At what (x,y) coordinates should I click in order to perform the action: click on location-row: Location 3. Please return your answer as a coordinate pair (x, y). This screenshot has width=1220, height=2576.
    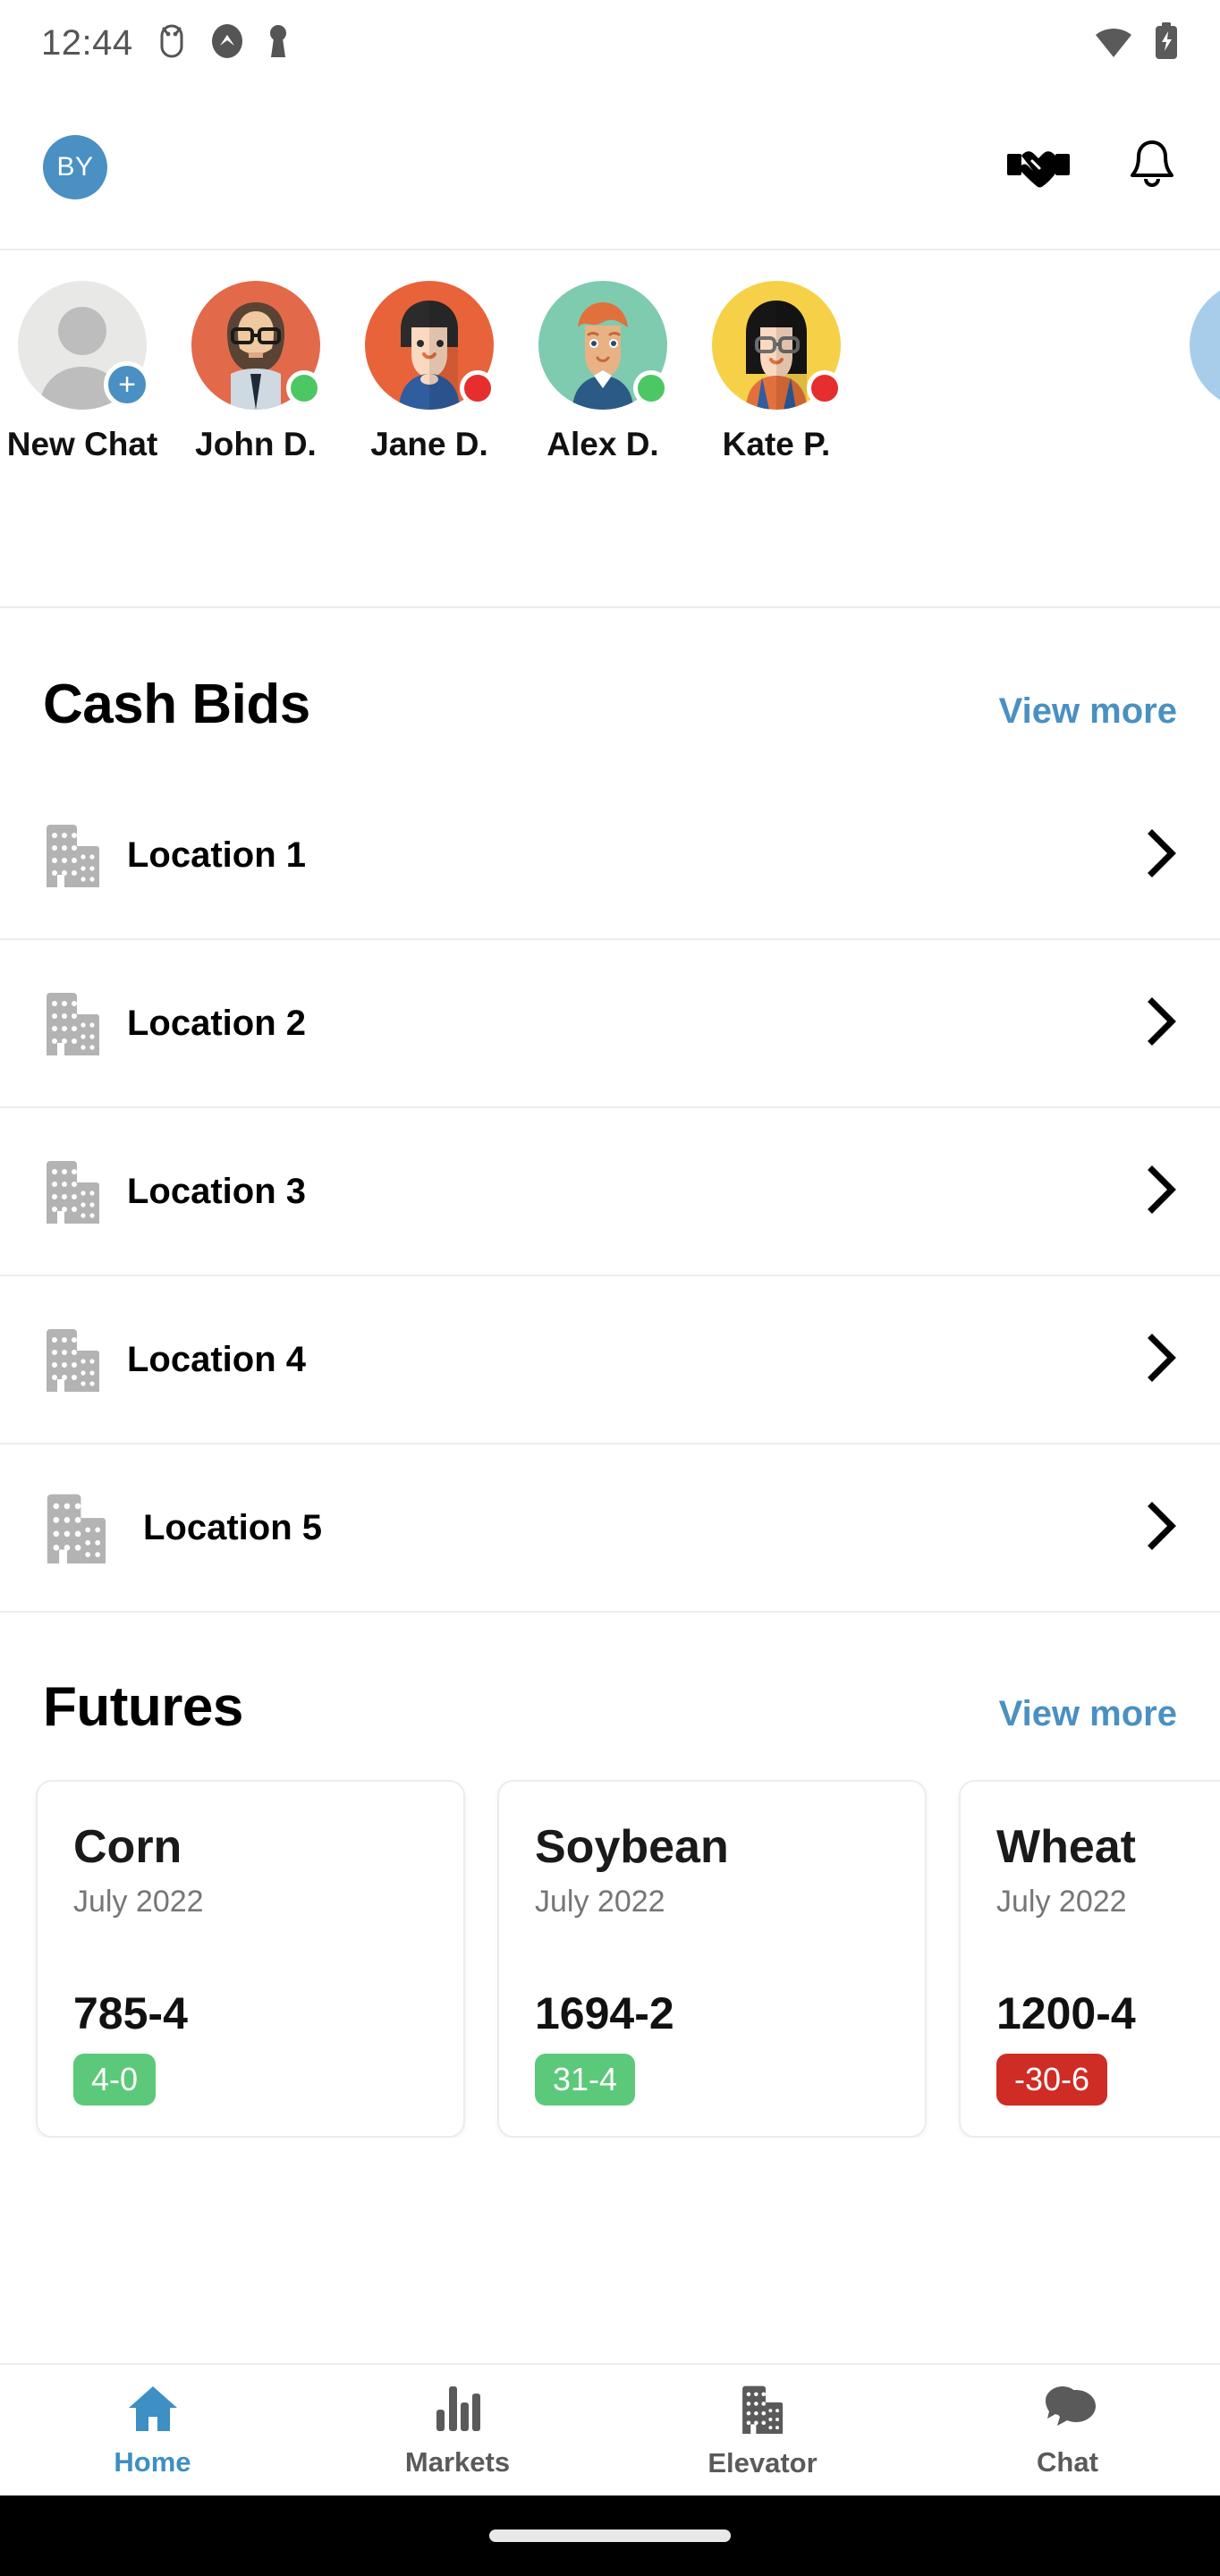
    Looking at the image, I should click on (610, 1192).